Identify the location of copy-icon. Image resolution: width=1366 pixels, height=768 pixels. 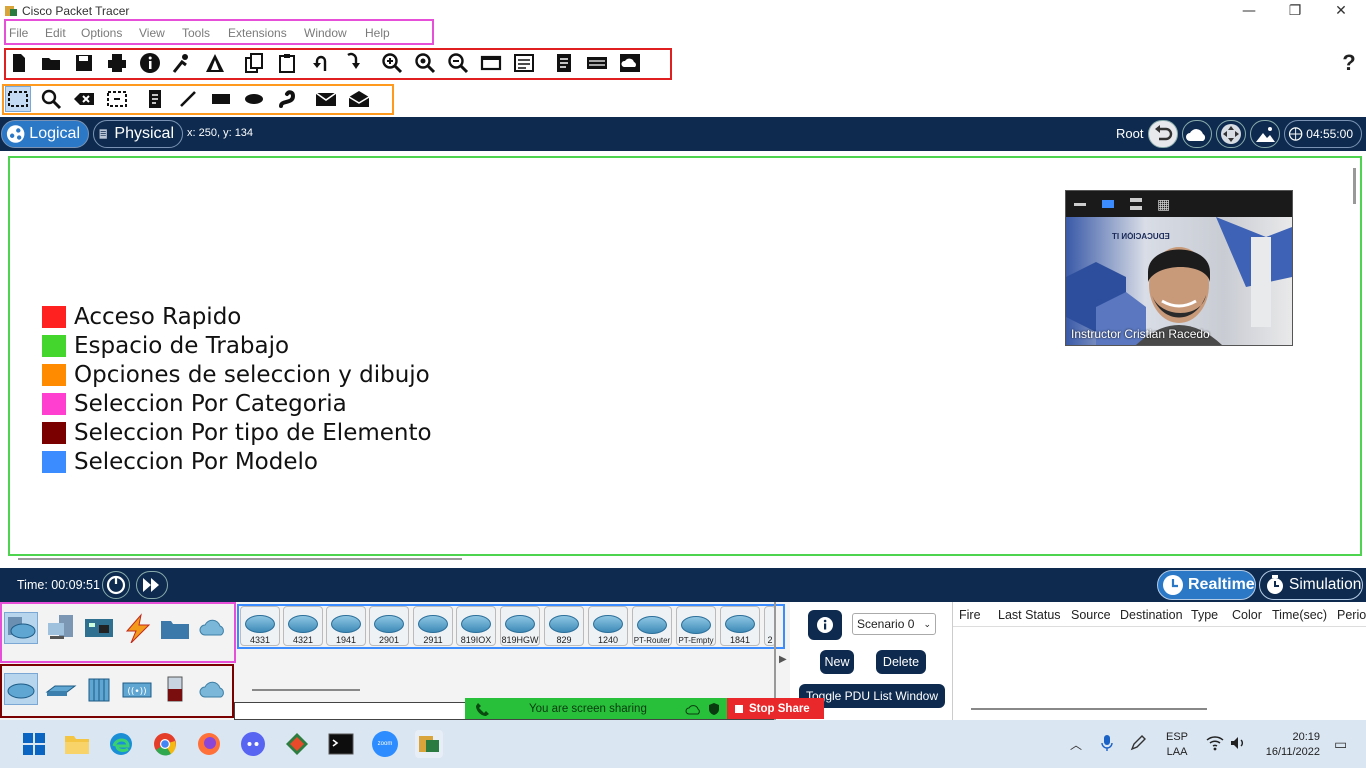
(254, 63).